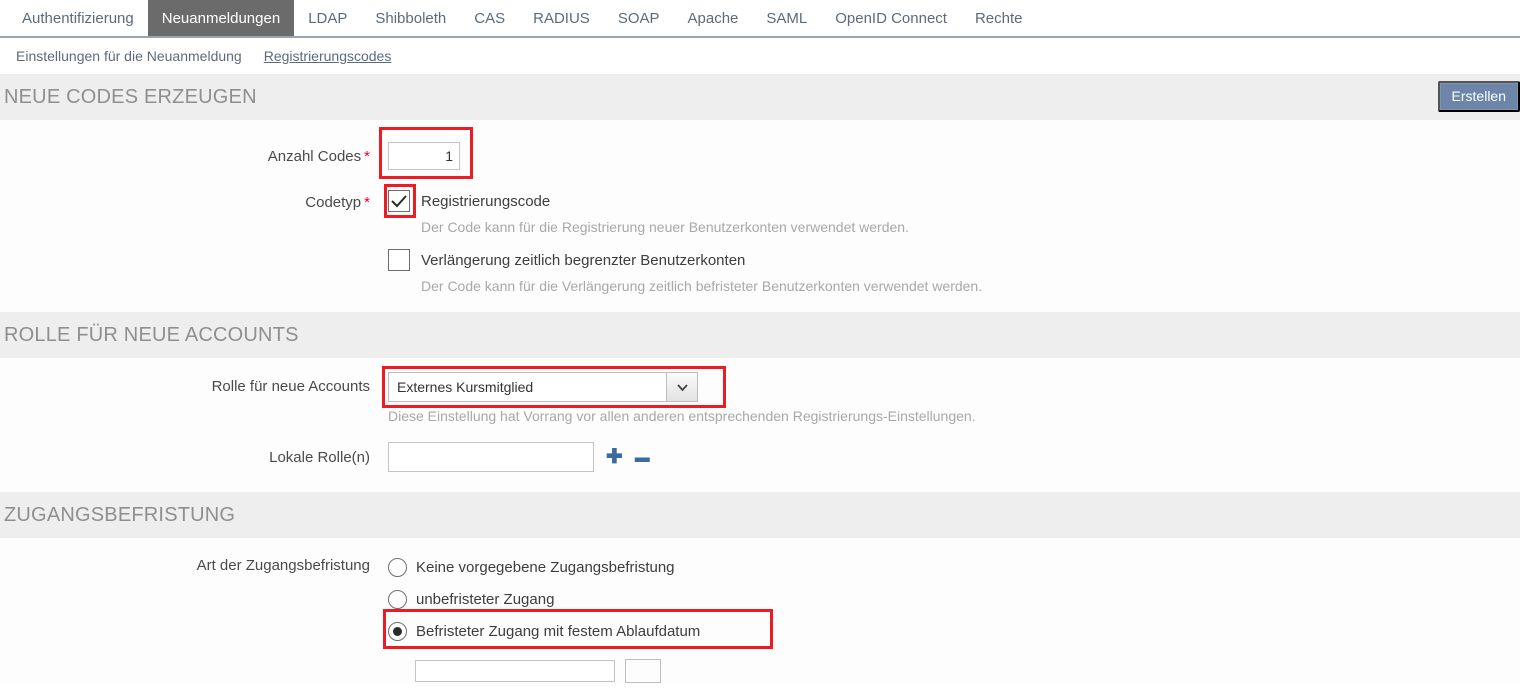 This screenshot has height=699, width=1520. I want to click on checkbox-registrierungscode, so click(399, 201).